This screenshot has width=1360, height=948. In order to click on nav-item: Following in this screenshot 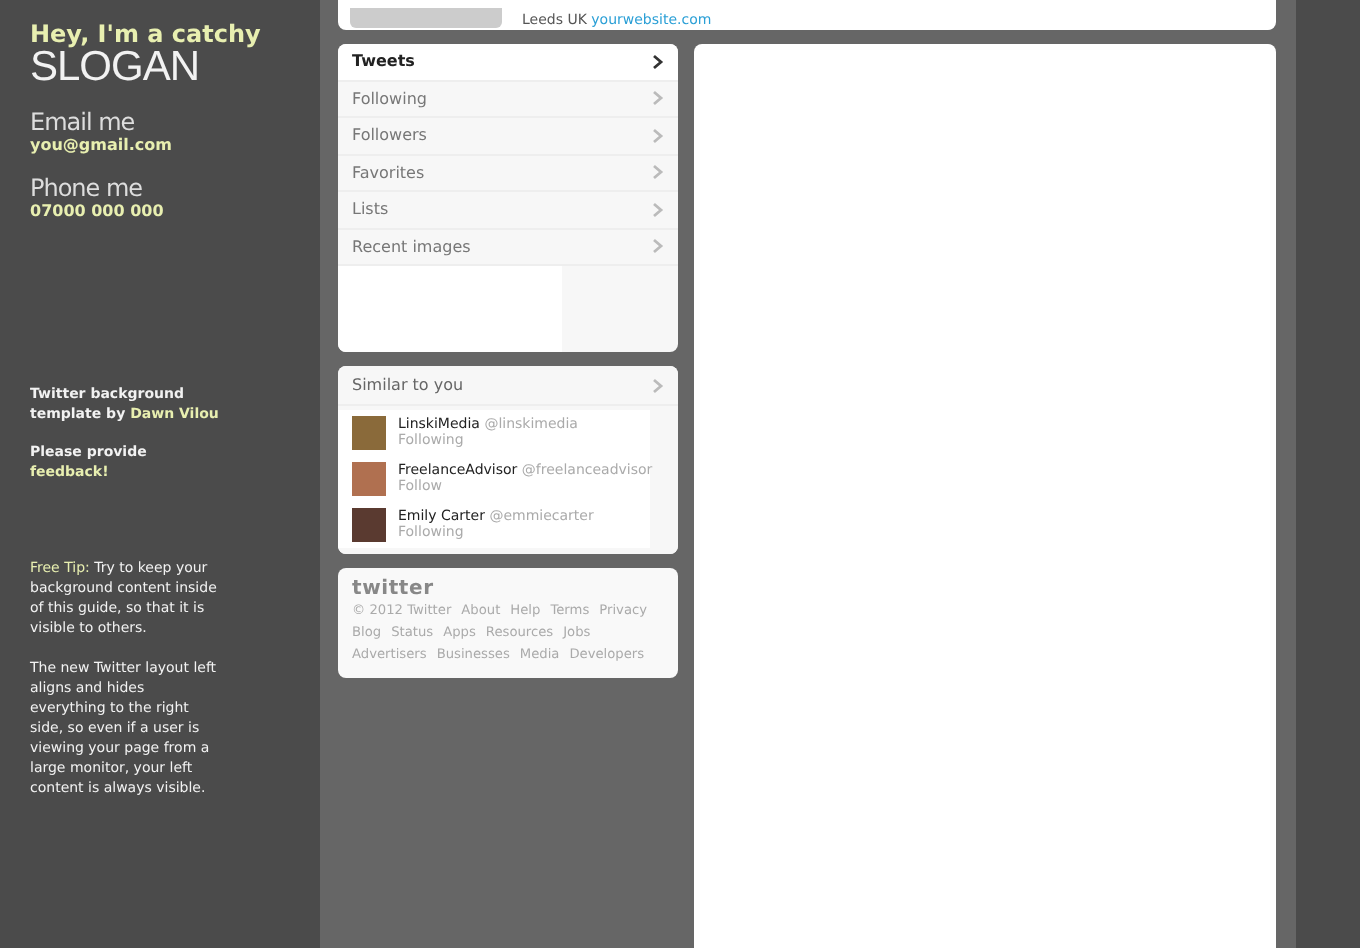, I will do `click(508, 99)`.